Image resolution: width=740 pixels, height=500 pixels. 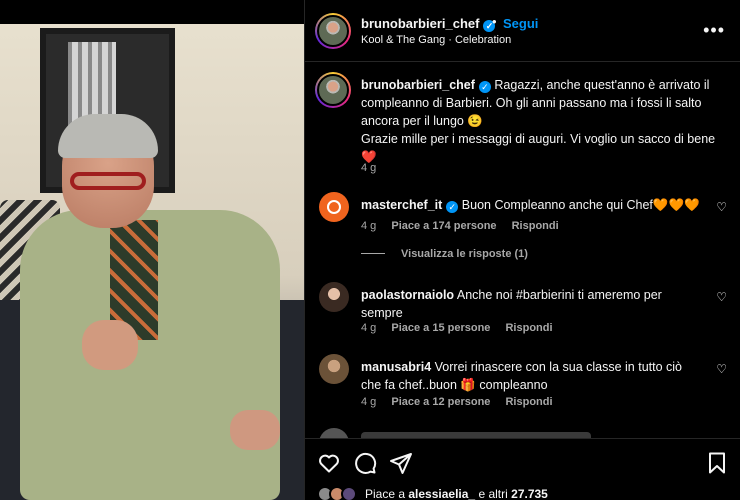 What do you see at coordinates (401, 205) in the screenshot?
I see `comment-username: masterchef_it` at bounding box center [401, 205].